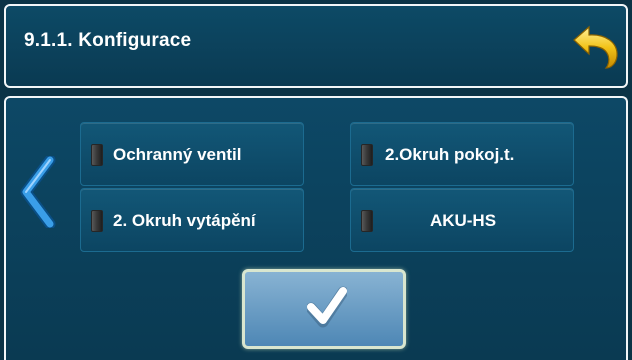  I want to click on confirm-button, so click(324, 309).